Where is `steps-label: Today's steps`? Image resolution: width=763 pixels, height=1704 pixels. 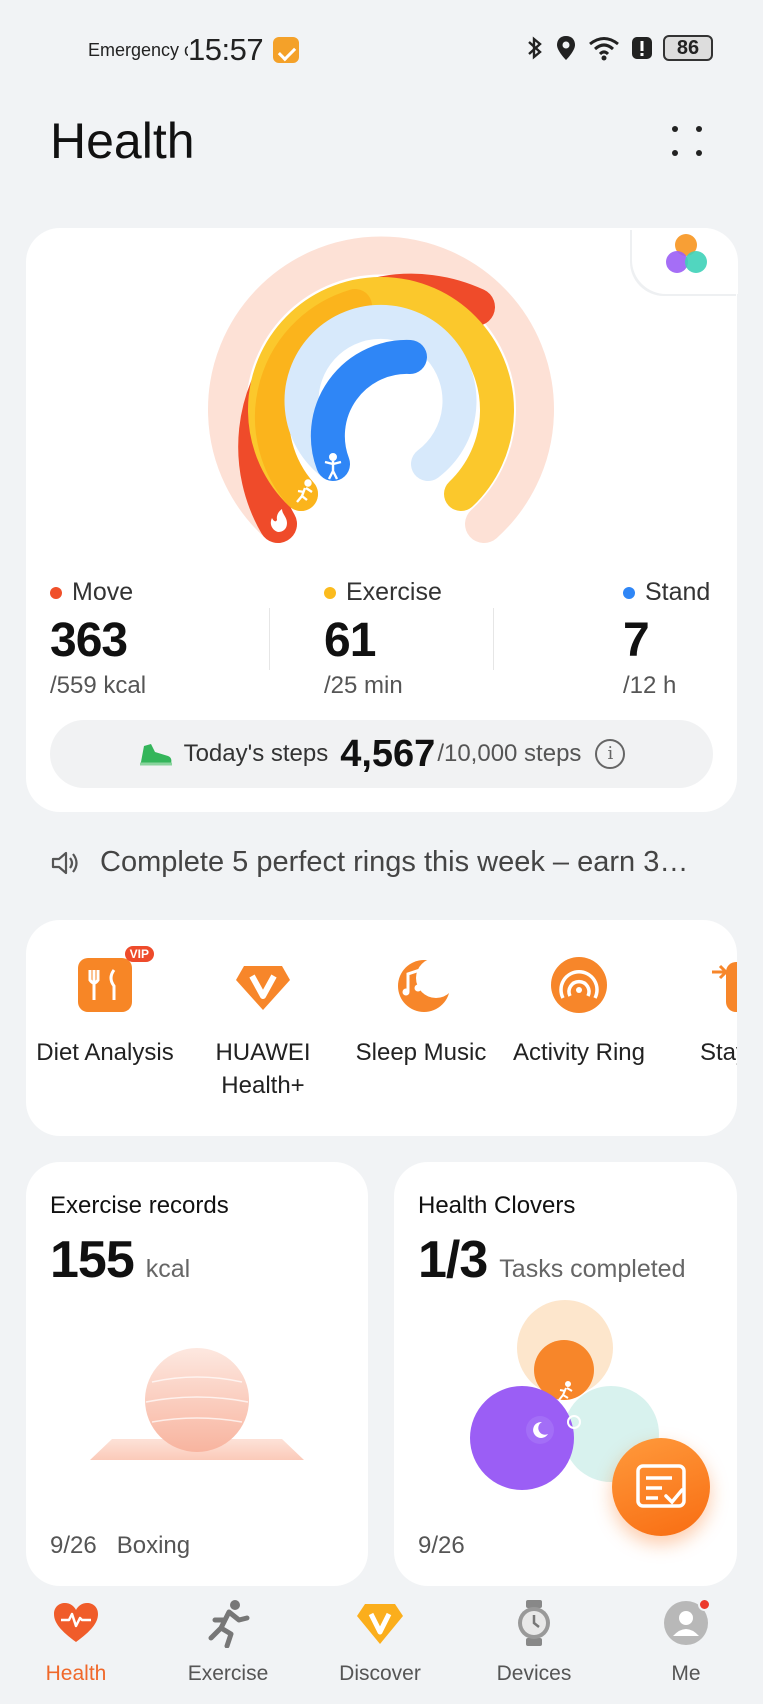
steps-label: Today's steps is located at coordinates (256, 753).